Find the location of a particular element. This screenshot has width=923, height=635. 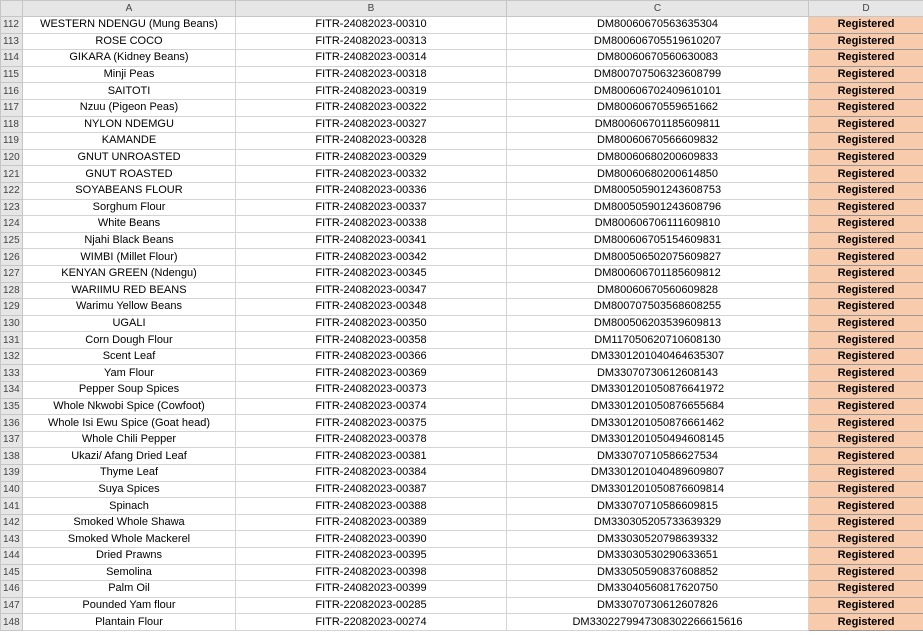

row-number: 129 is located at coordinates (11, 307).